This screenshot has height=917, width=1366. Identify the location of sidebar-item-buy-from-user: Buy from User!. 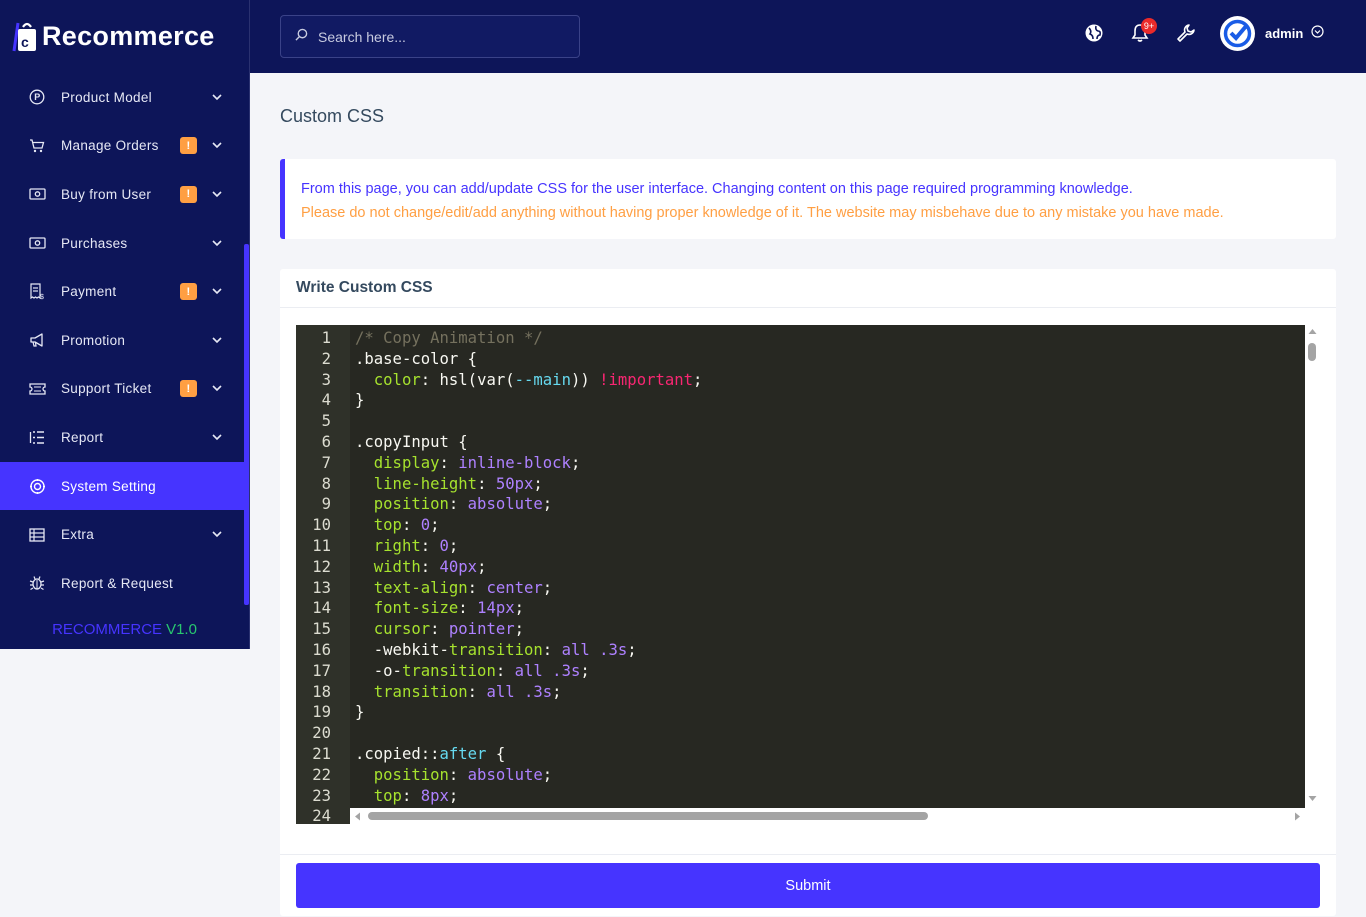
(124, 194).